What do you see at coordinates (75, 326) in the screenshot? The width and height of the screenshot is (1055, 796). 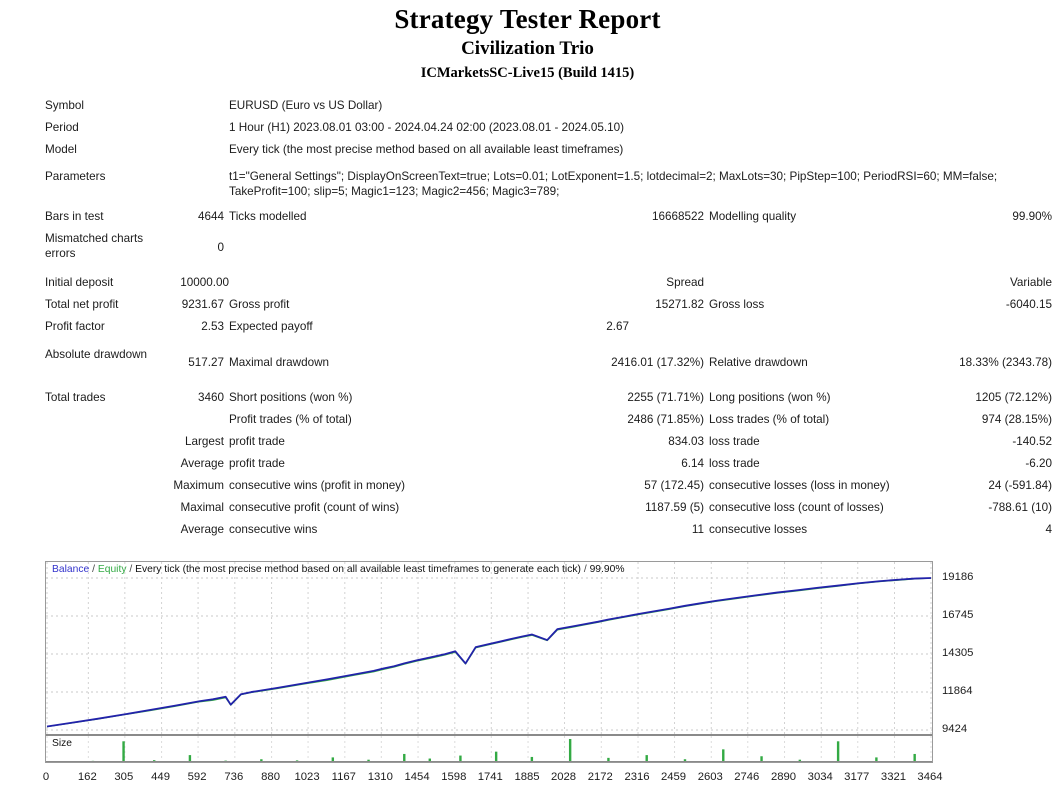 I see `profit-factor-label: Profit factor` at bounding box center [75, 326].